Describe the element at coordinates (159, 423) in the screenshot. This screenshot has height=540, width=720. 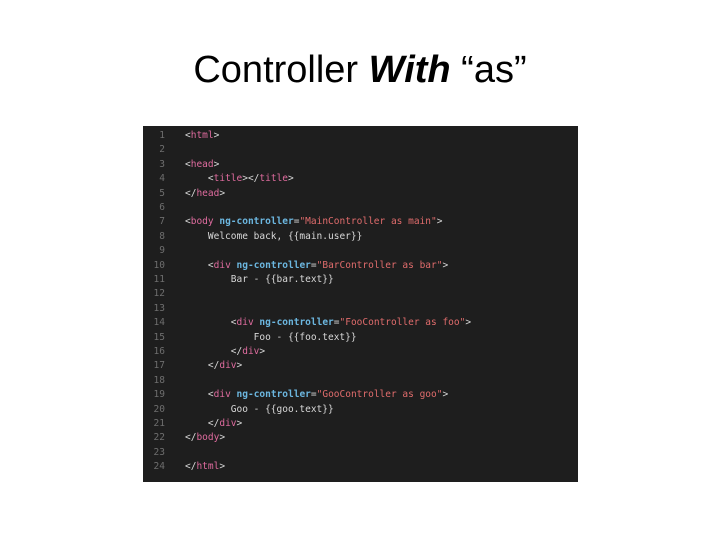
I see `line-number: 21` at that location.